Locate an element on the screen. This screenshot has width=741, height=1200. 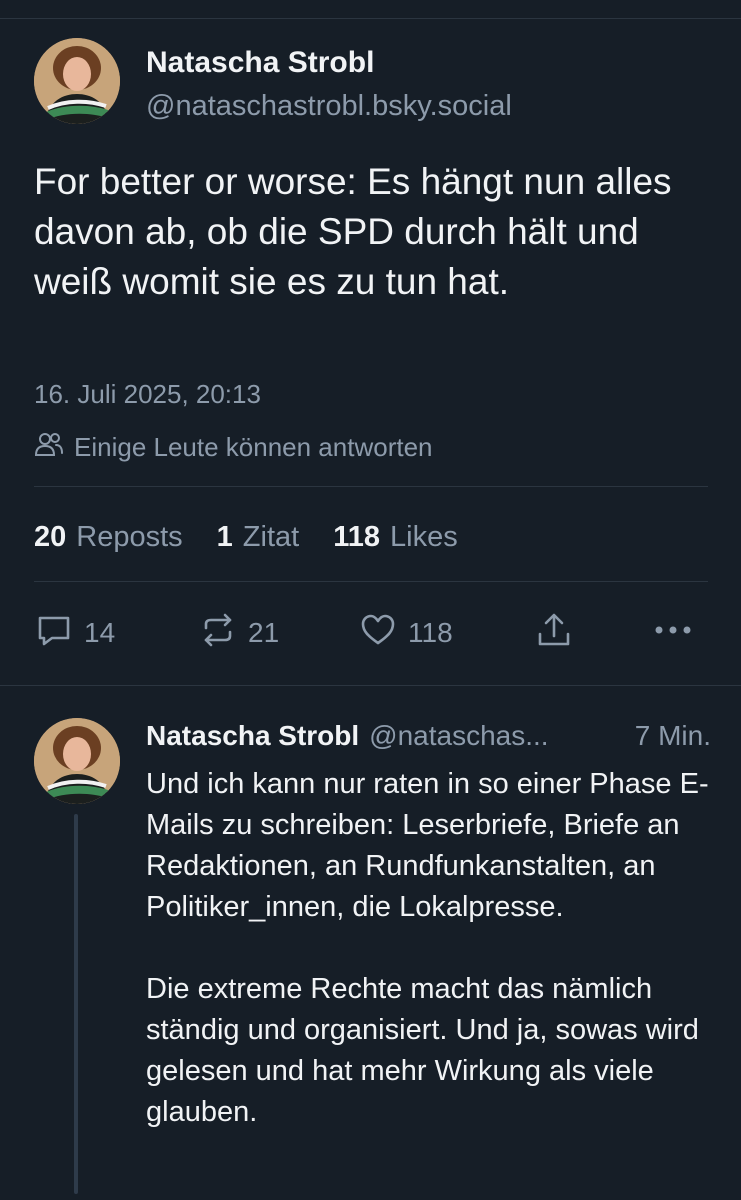
reply-button: 14 is located at coordinates (74, 633).